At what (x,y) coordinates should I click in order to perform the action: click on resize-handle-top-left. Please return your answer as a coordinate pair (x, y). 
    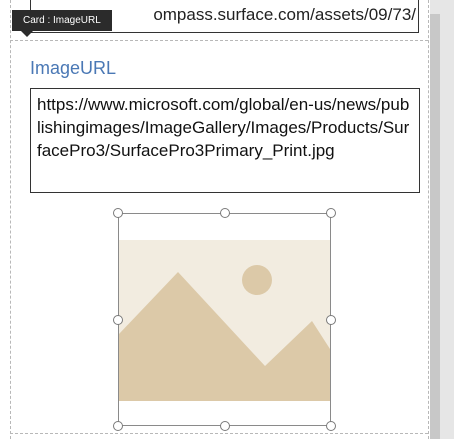
    Looking at the image, I should click on (118, 213).